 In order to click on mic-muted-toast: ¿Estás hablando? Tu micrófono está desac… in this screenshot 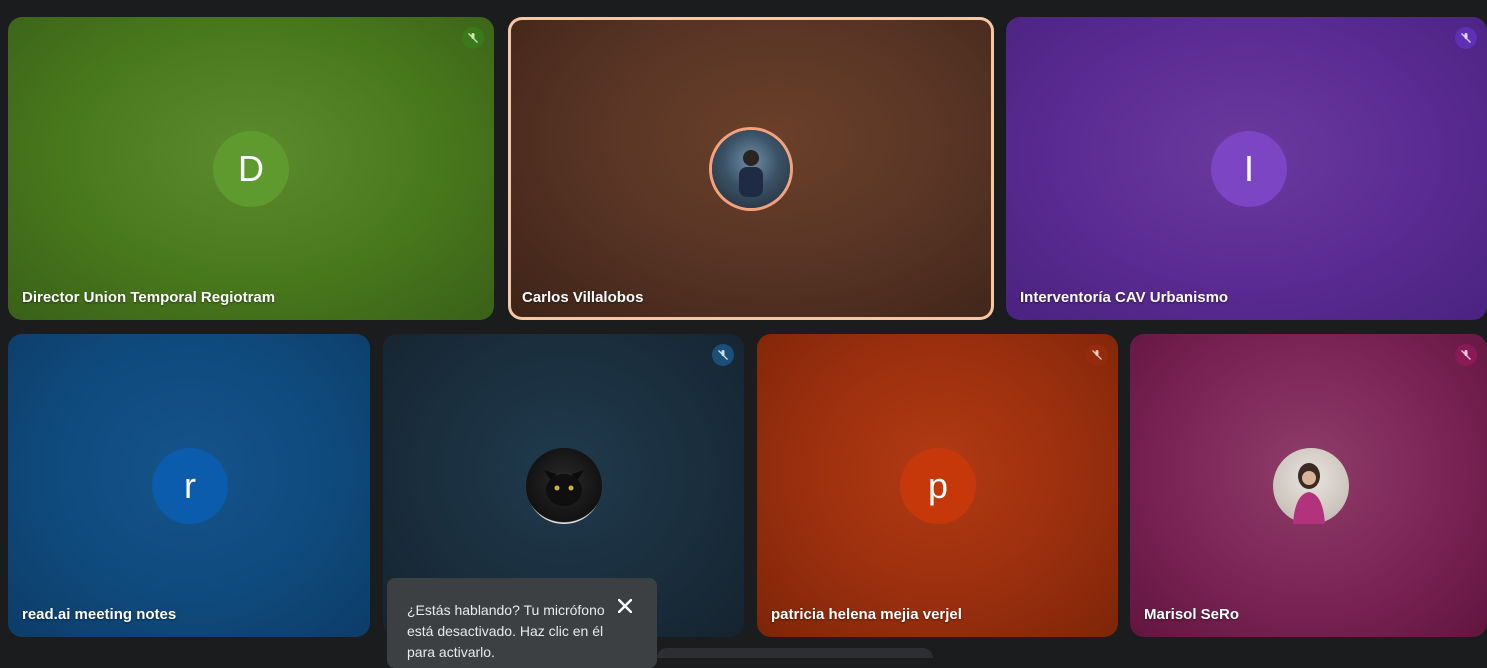, I will do `click(522, 623)`.